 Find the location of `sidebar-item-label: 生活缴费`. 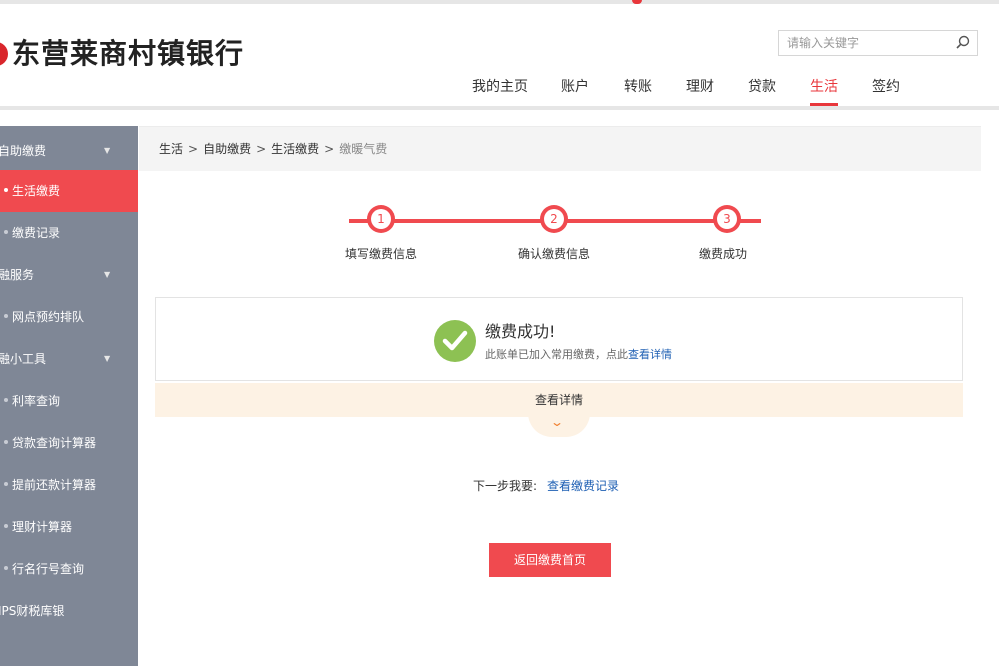

sidebar-item-label: 生活缴费 is located at coordinates (36, 191).